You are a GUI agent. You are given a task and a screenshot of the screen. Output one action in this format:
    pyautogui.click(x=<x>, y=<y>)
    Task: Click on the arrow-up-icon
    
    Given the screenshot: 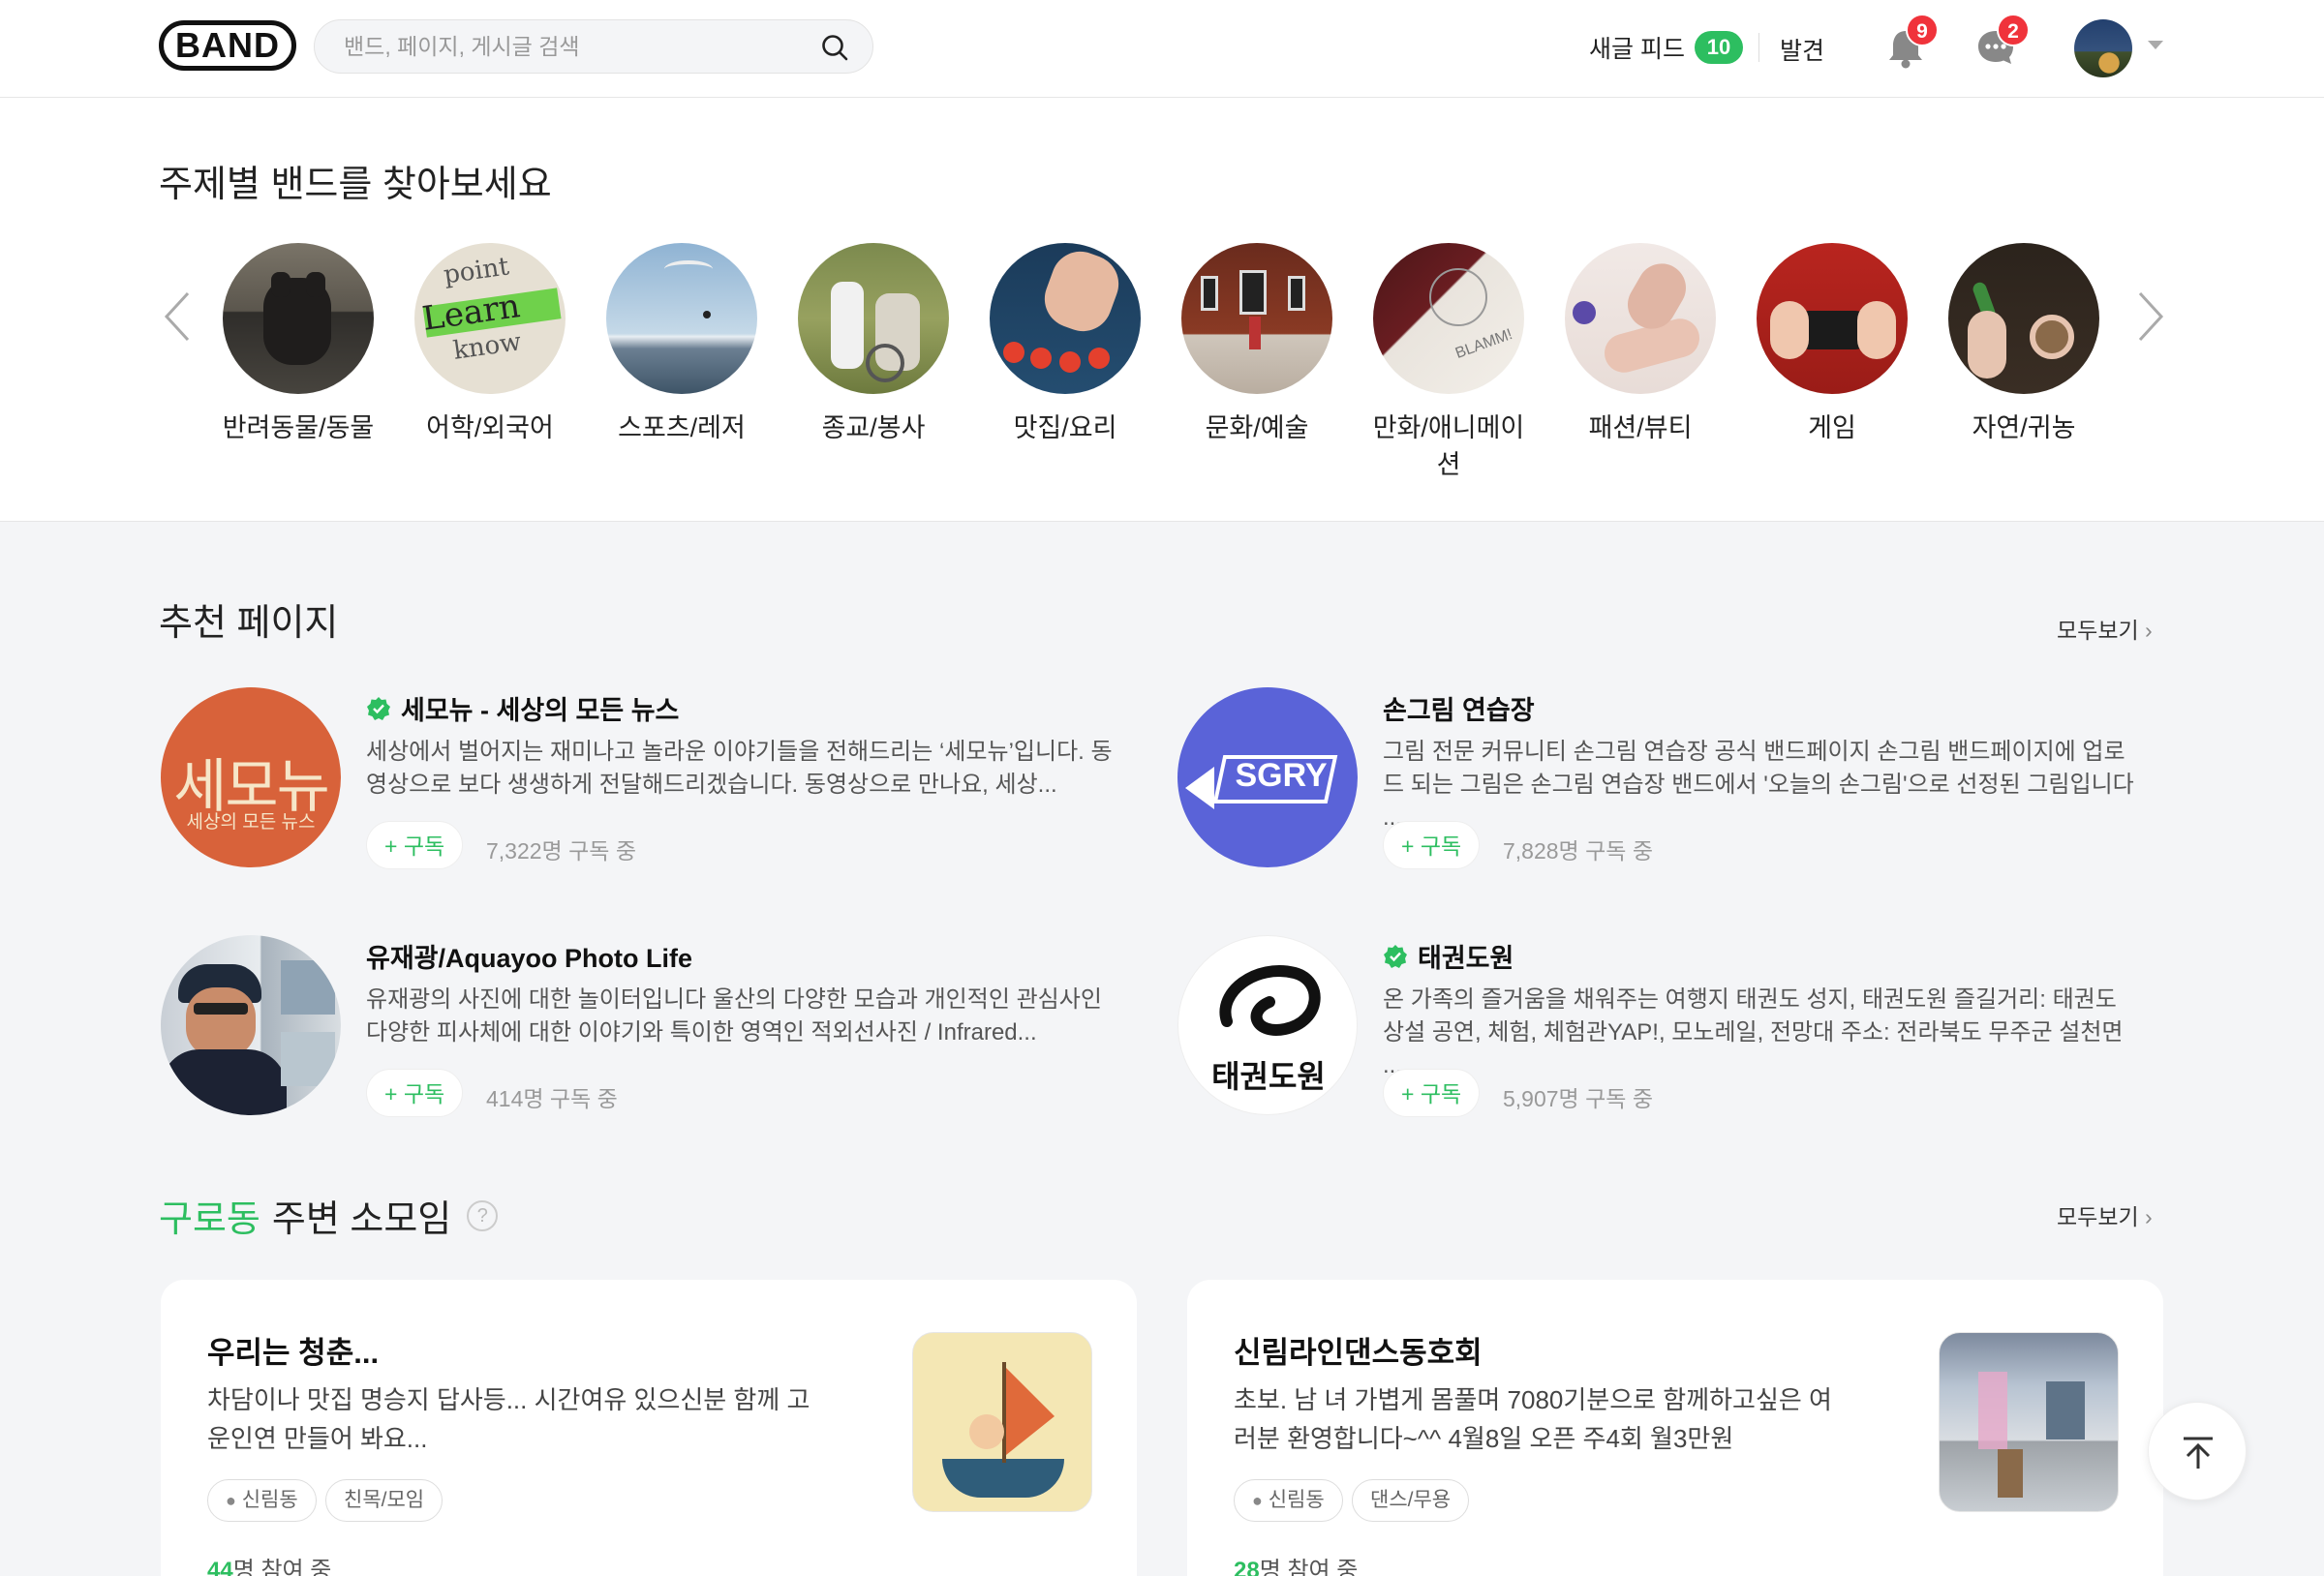 What is the action you would take?
    pyautogui.click(x=2199, y=1453)
    